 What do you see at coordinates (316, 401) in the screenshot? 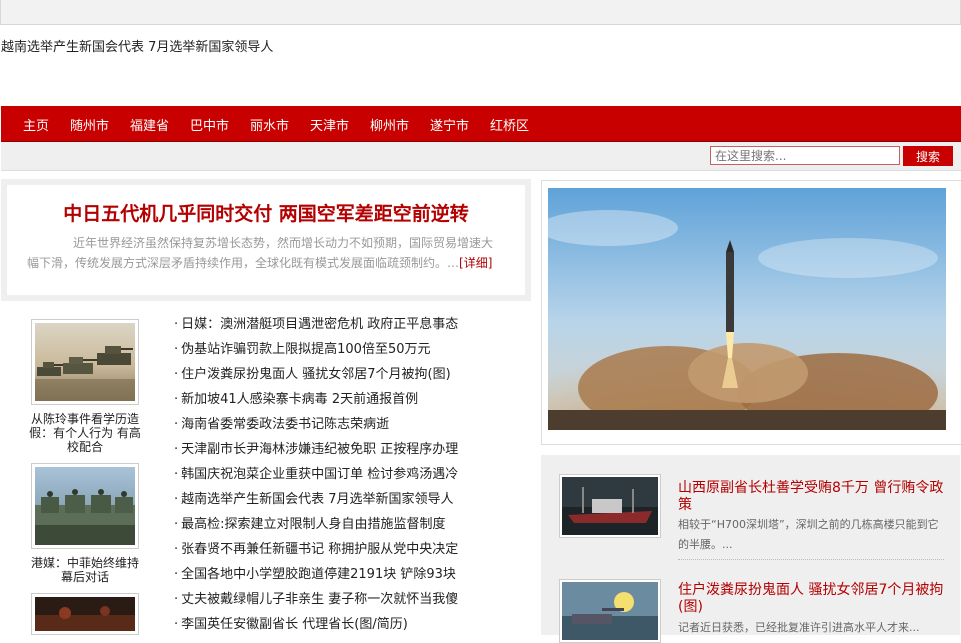
I see `list-item: 新加坡41人感染寨卡病毒 2天前通报首例` at bounding box center [316, 401].